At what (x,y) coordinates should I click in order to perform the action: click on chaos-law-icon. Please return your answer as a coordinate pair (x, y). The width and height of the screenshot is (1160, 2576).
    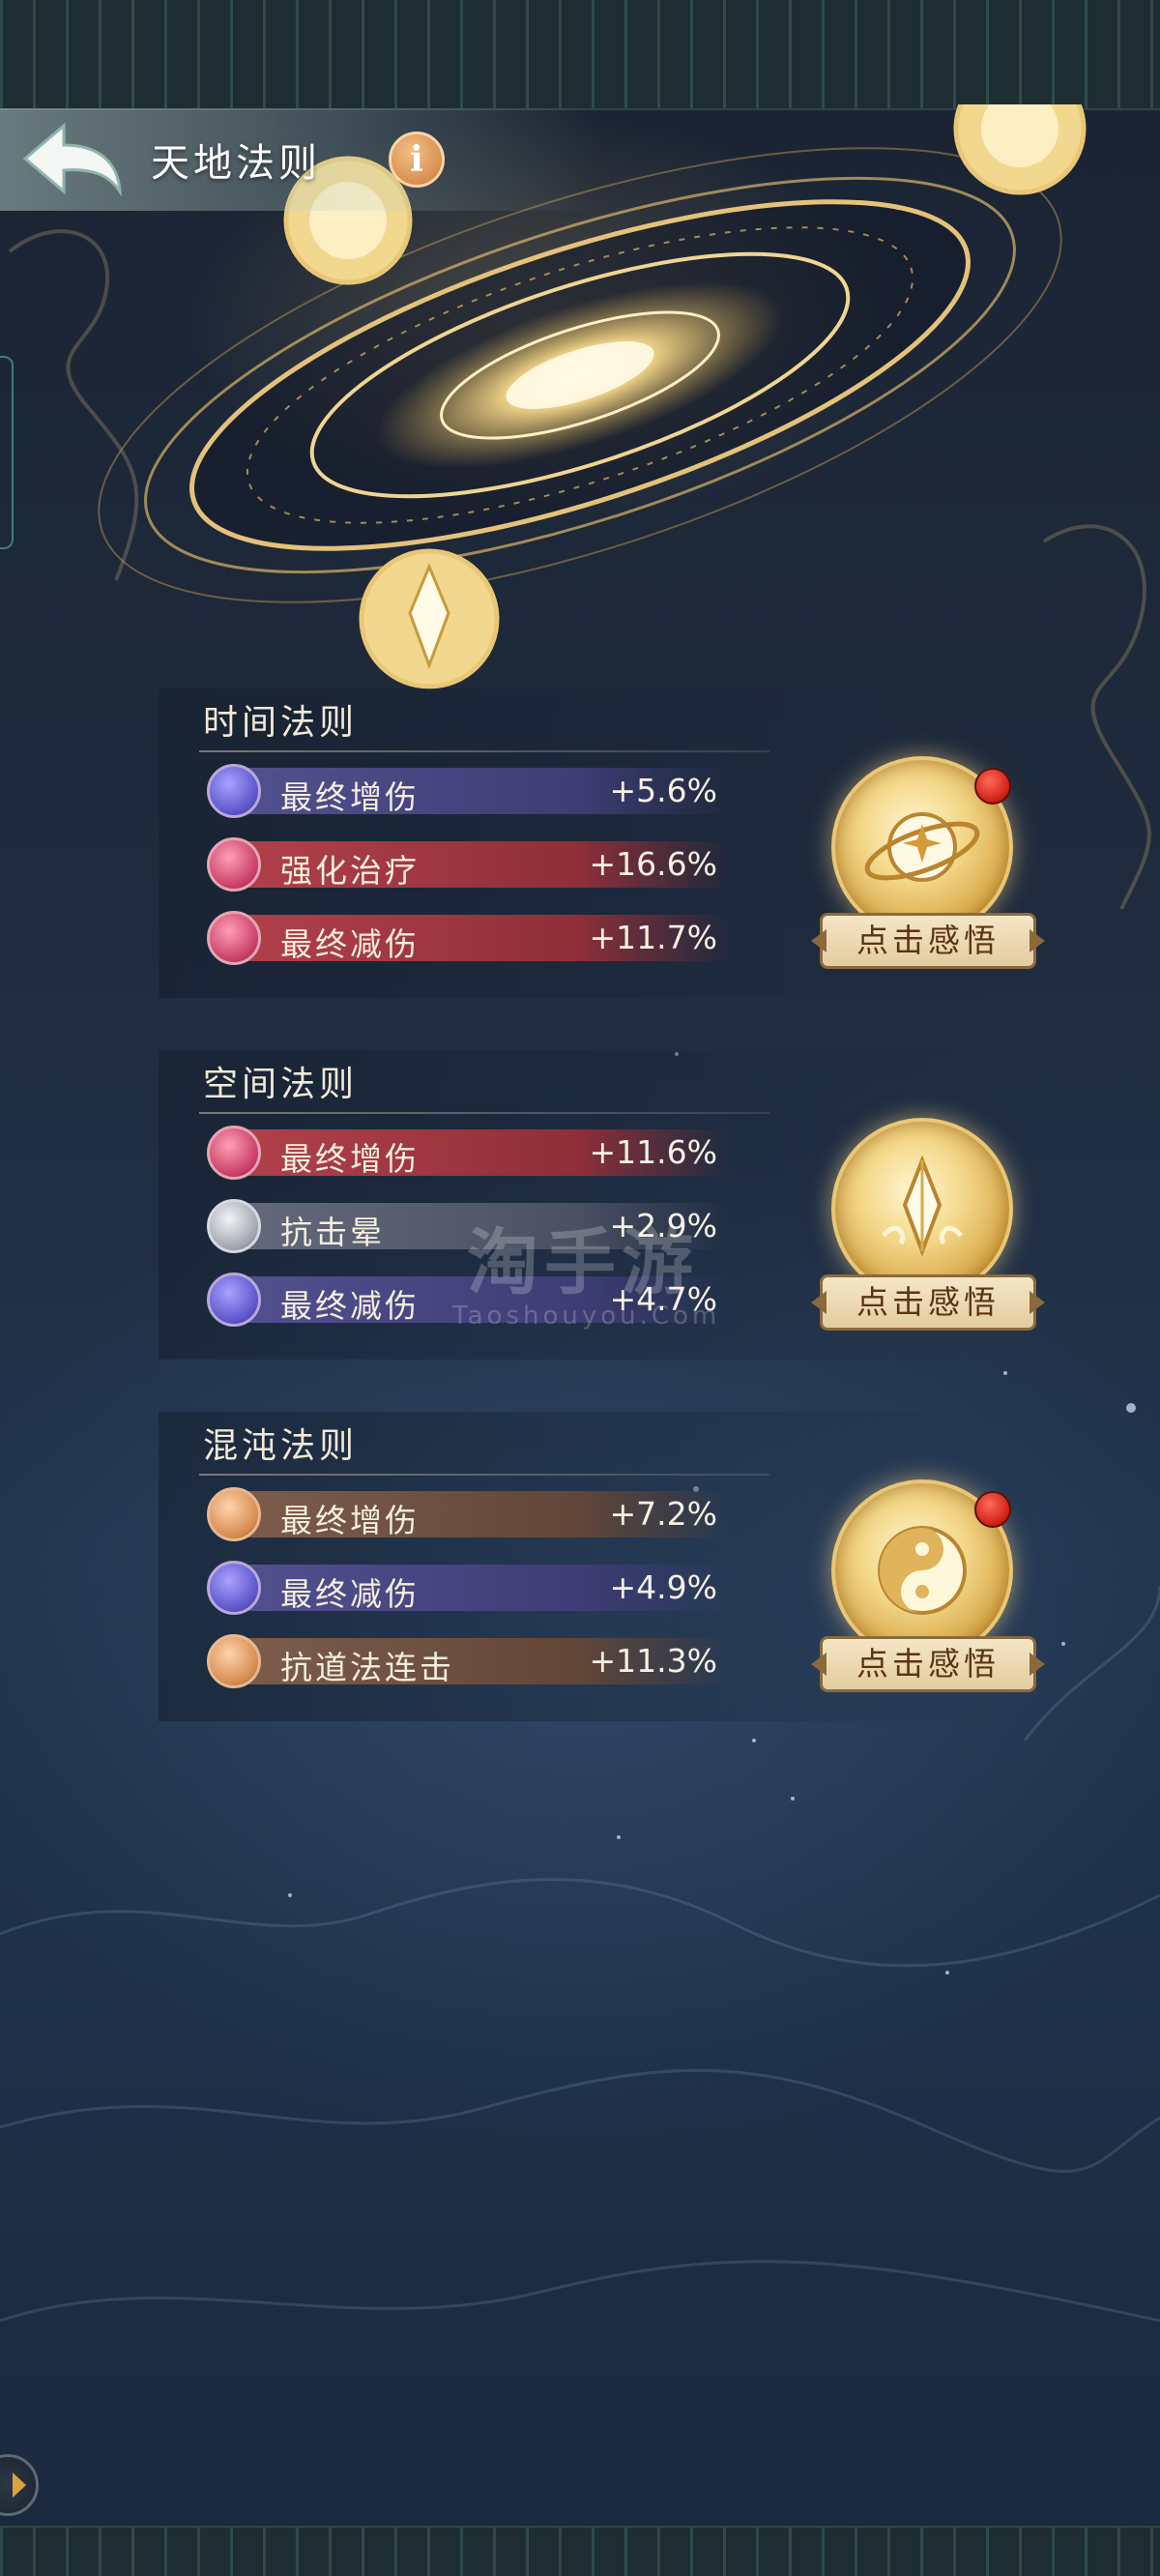
    Looking at the image, I should click on (923, 1570).